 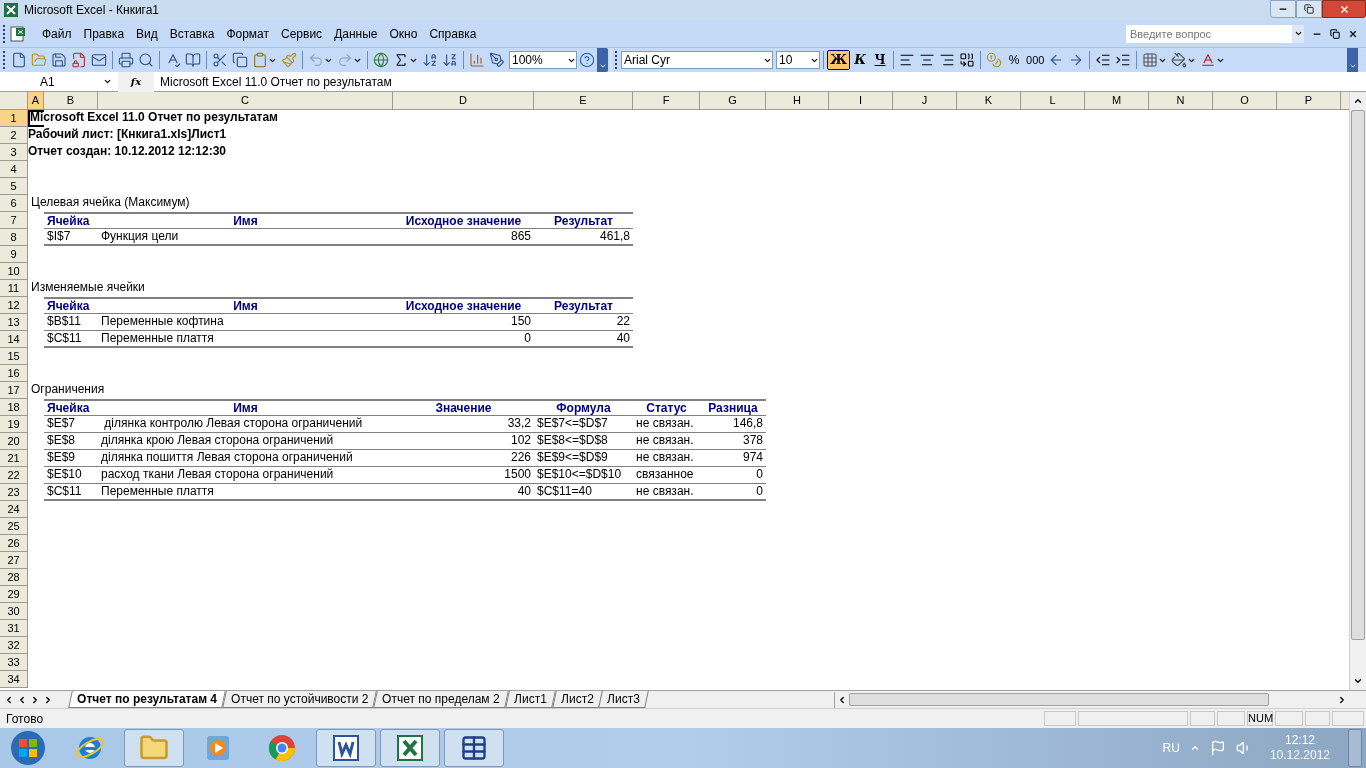 I want to click on sheet-tab: Лист2, so click(x=577, y=699).